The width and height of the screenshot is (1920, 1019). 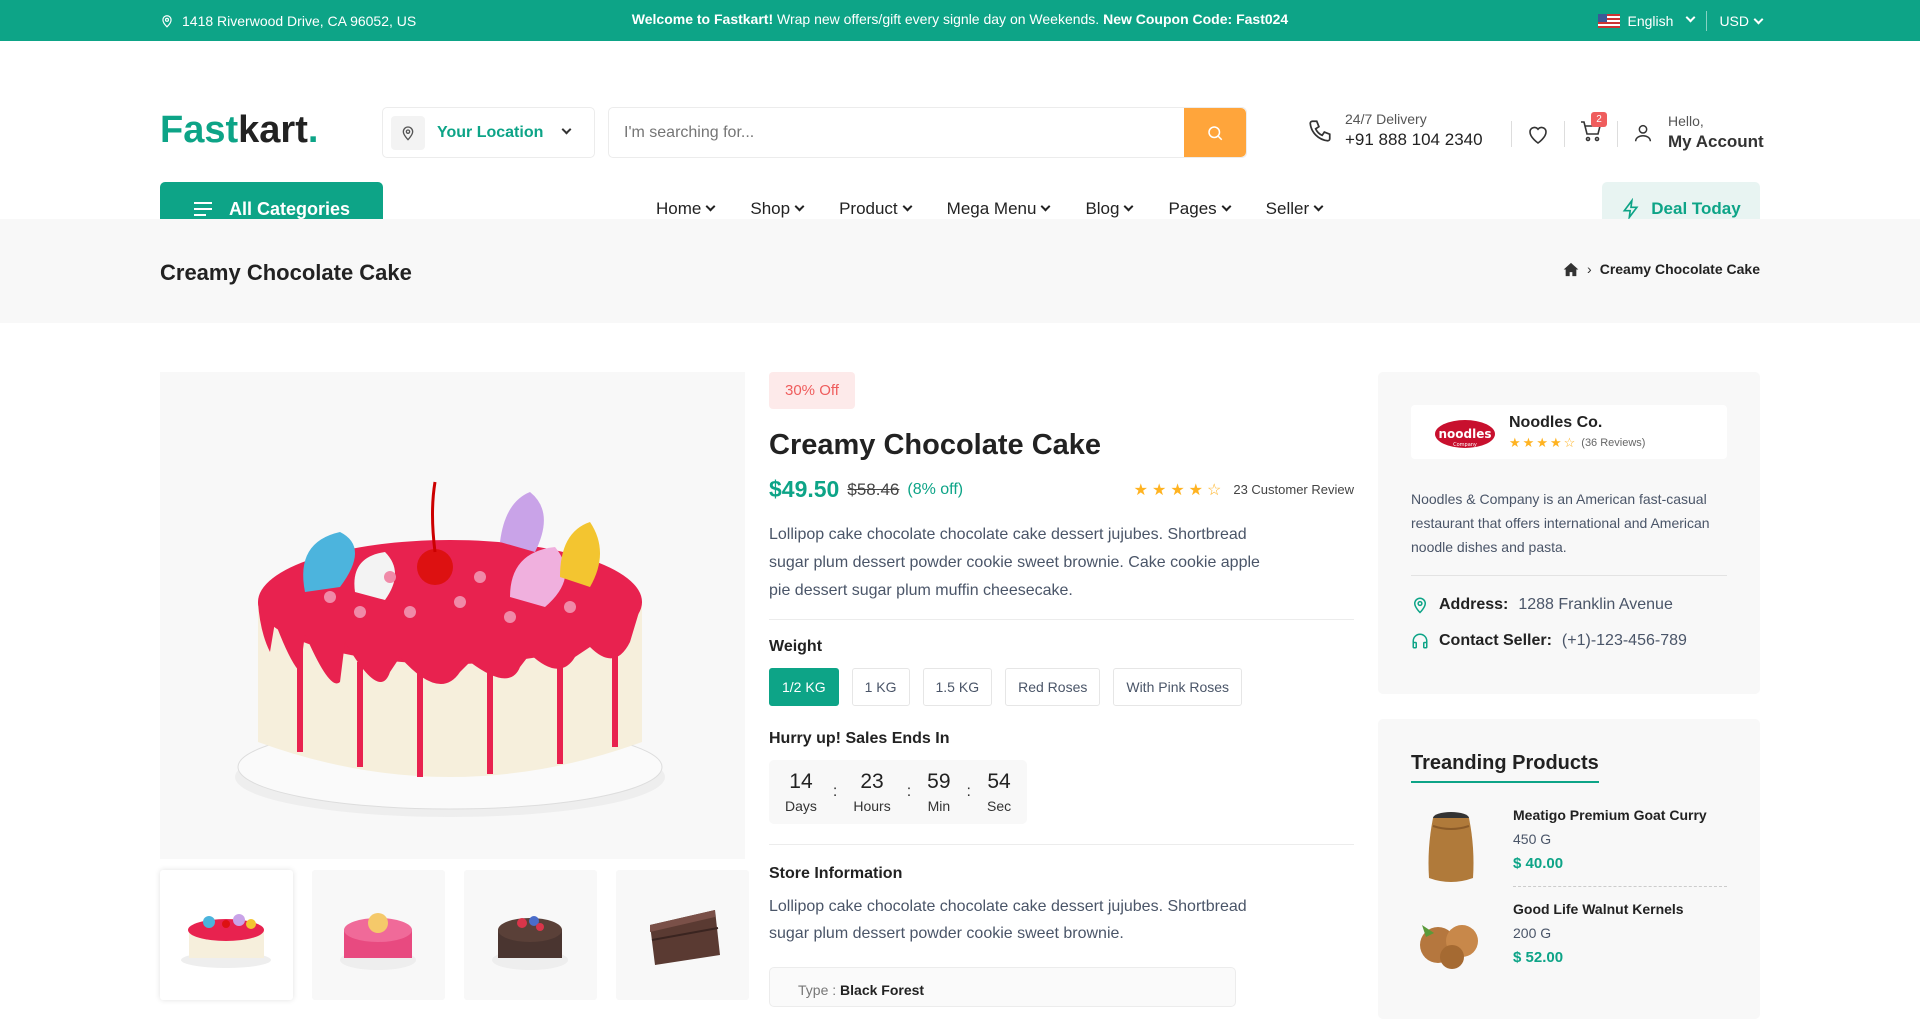 I want to click on address-label: Address:, so click(x=1474, y=604).